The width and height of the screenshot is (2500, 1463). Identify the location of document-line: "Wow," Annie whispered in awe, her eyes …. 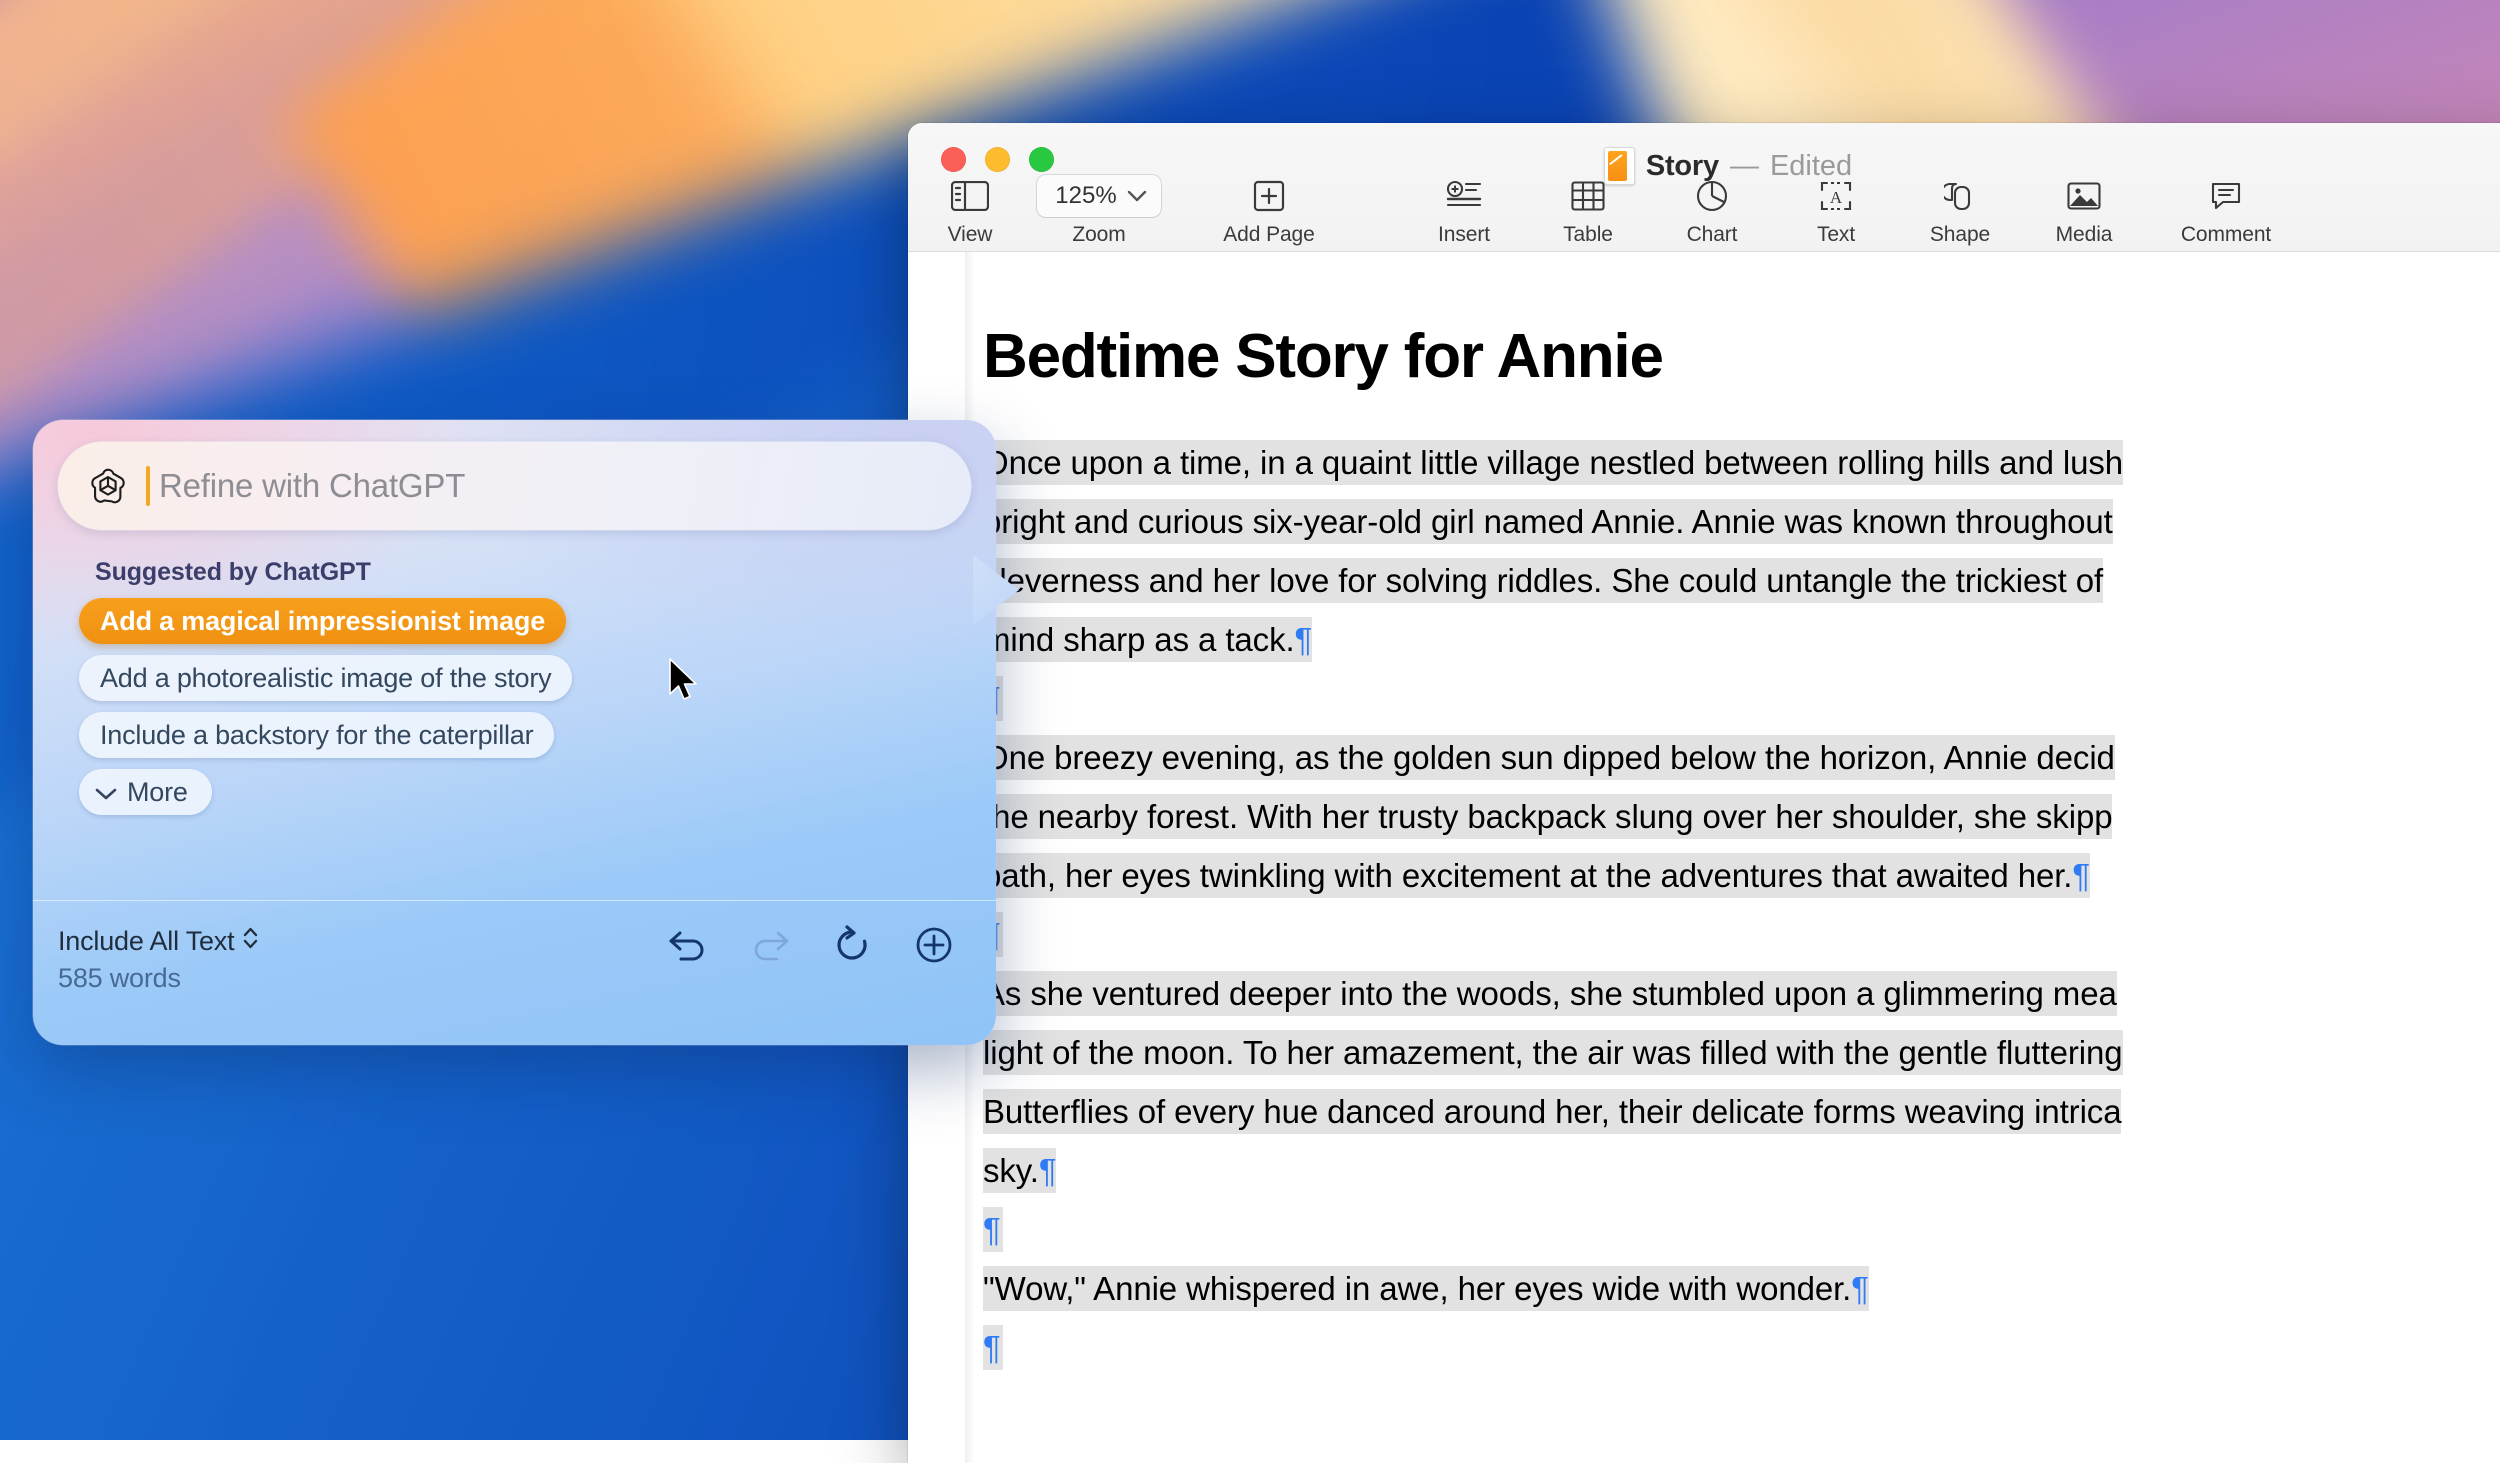
(1417, 1289).